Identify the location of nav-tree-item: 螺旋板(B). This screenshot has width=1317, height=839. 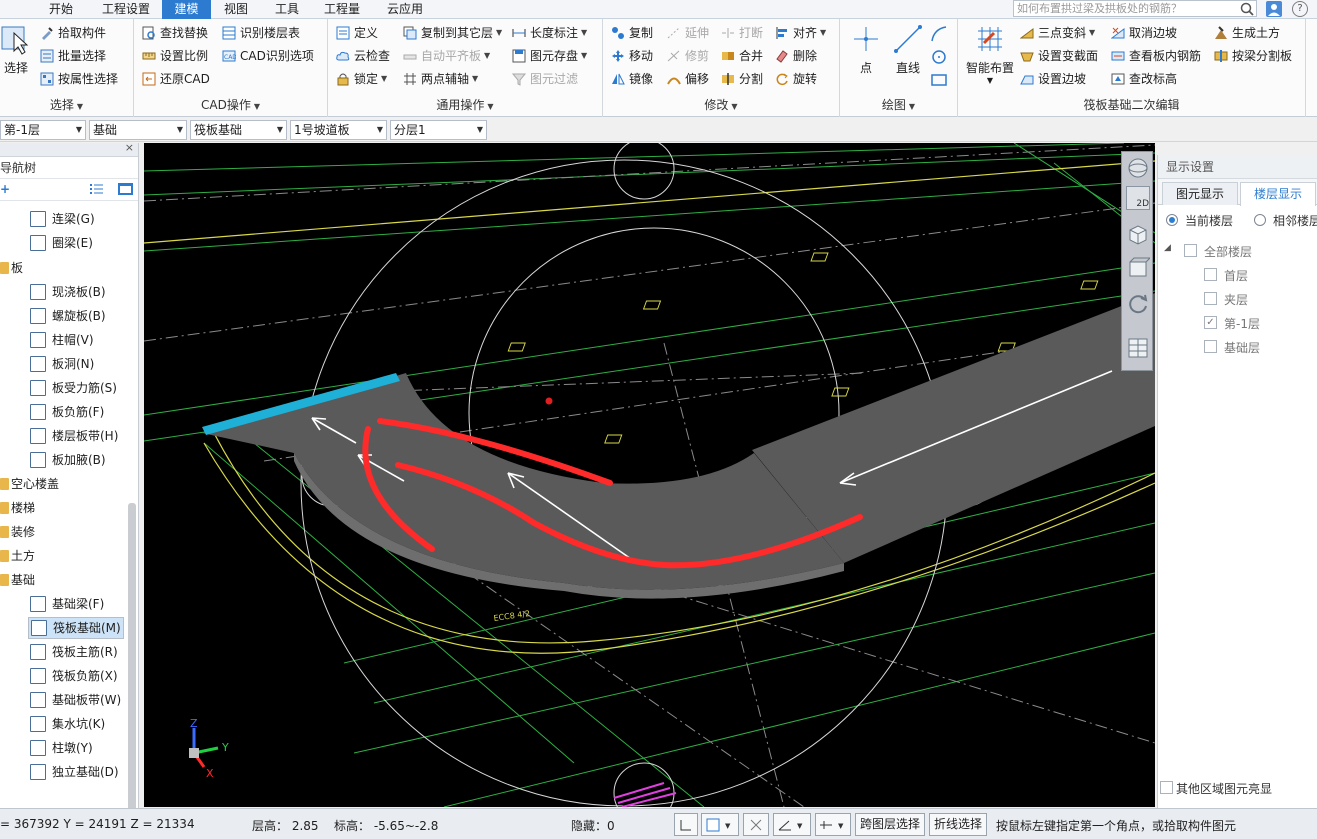
(68, 316).